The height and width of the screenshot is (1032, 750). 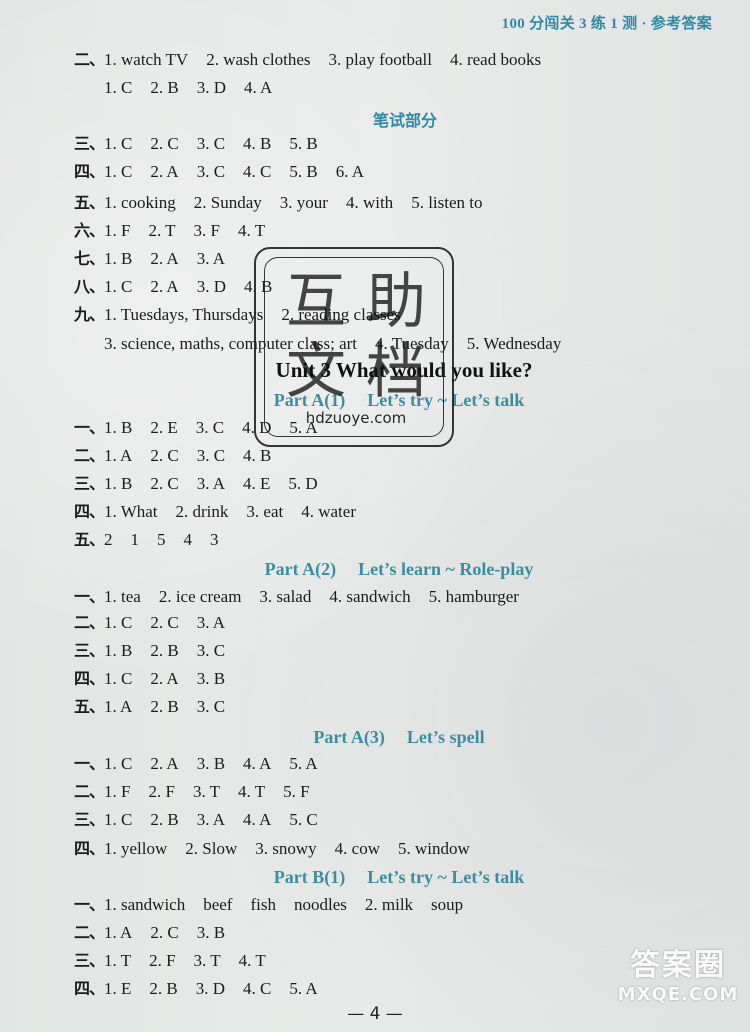 What do you see at coordinates (678, 994) in the screenshot?
I see `corner-watermark-en: MXQE.COM` at bounding box center [678, 994].